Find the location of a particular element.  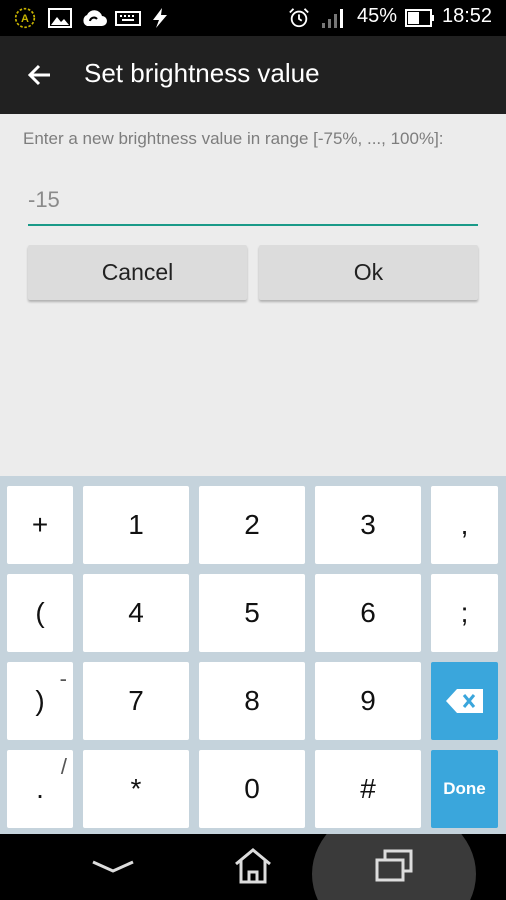

key-0: 0 is located at coordinates (252, 789).